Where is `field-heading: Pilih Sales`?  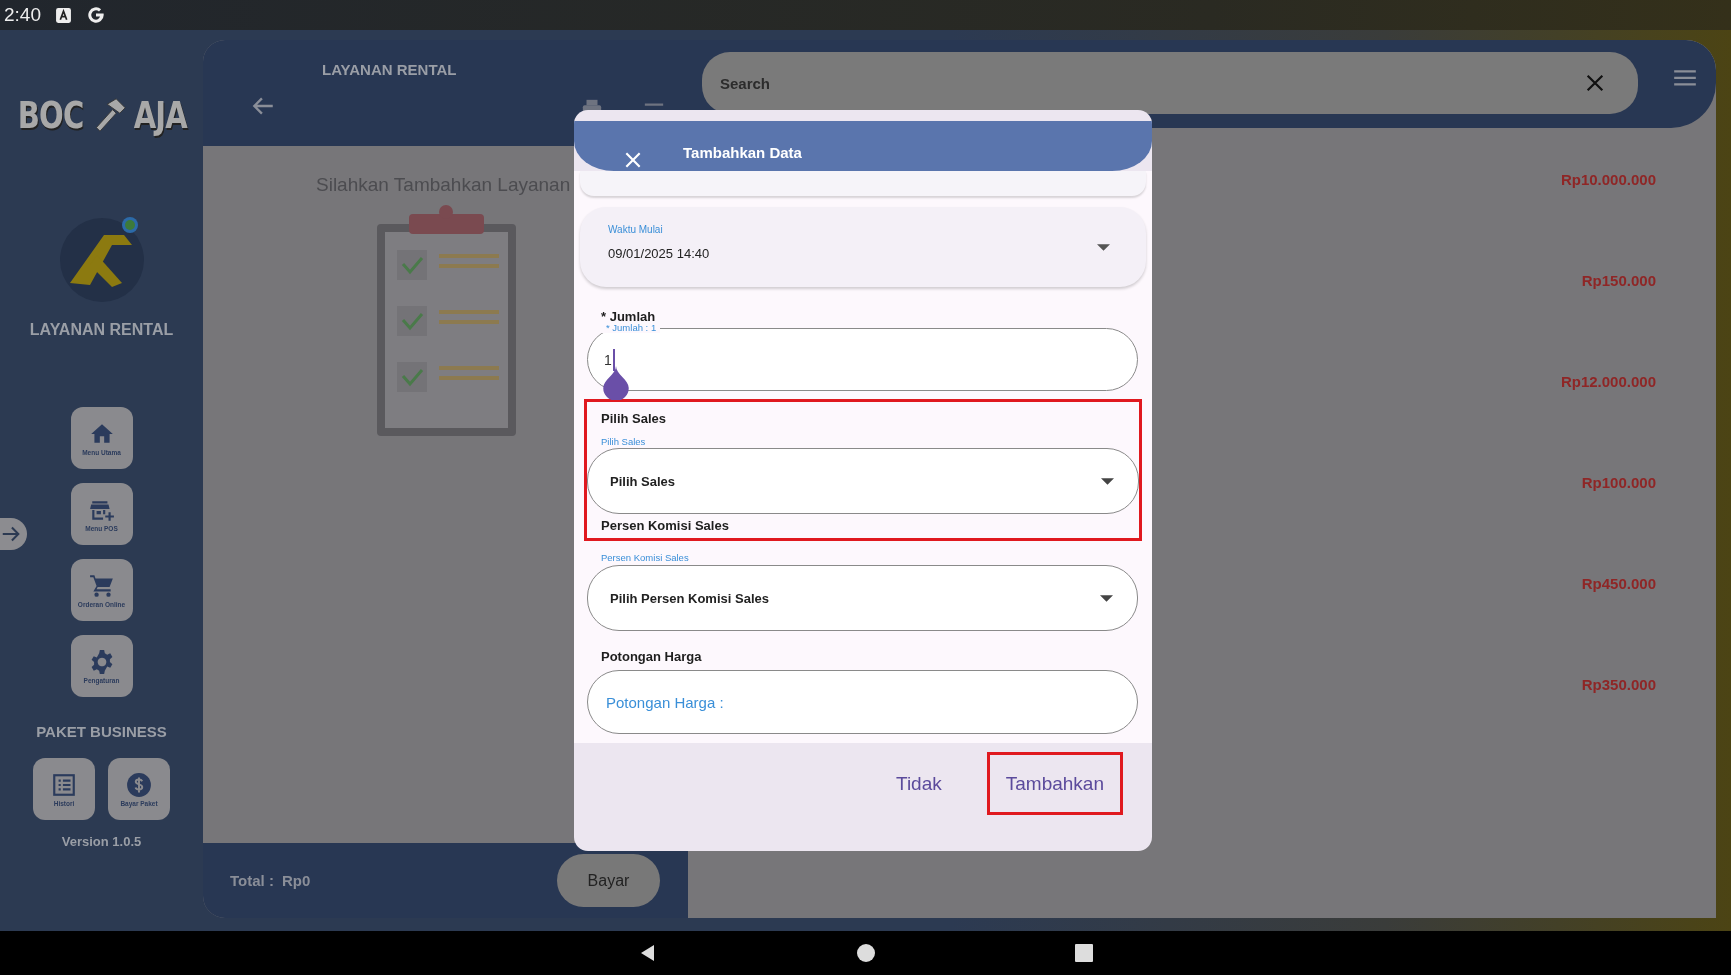
field-heading: Pilih Sales is located at coordinates (634, 418).